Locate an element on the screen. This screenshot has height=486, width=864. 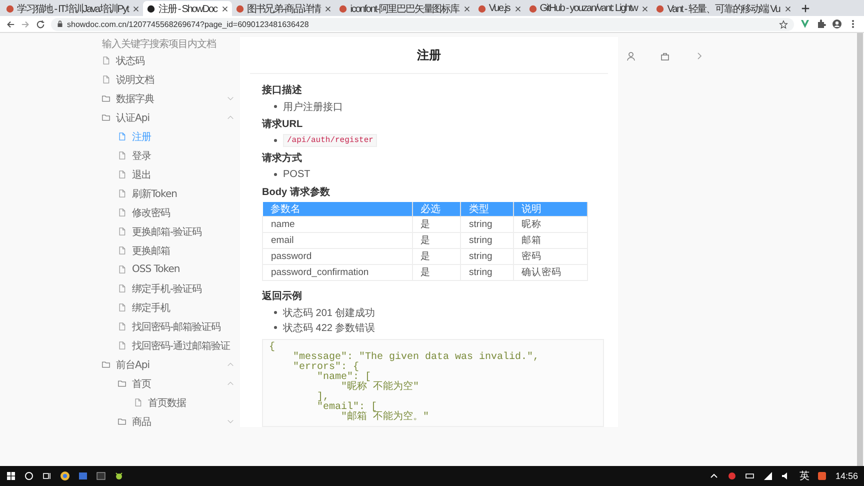
sidebar-item: 状态码 is located at coordinates (169, 60).